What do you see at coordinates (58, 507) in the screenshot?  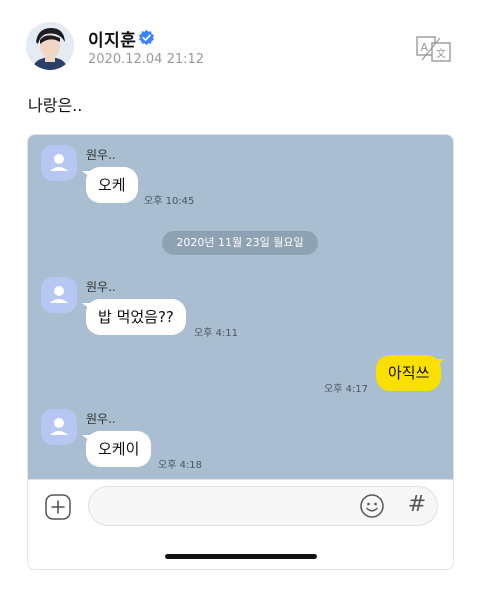 I see `plus-circle-icon` at bounding box center [58, 507].